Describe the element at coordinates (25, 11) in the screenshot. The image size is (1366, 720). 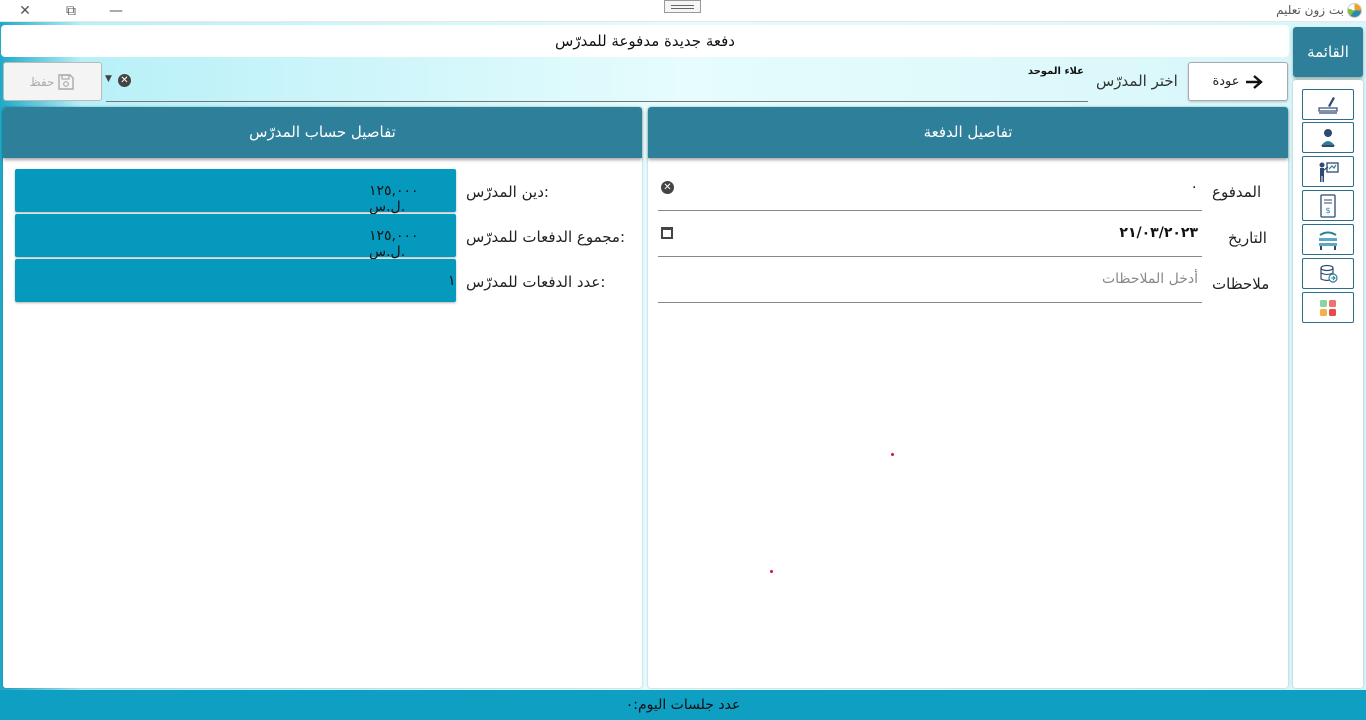
I see `close-icon: ✕` at that location.